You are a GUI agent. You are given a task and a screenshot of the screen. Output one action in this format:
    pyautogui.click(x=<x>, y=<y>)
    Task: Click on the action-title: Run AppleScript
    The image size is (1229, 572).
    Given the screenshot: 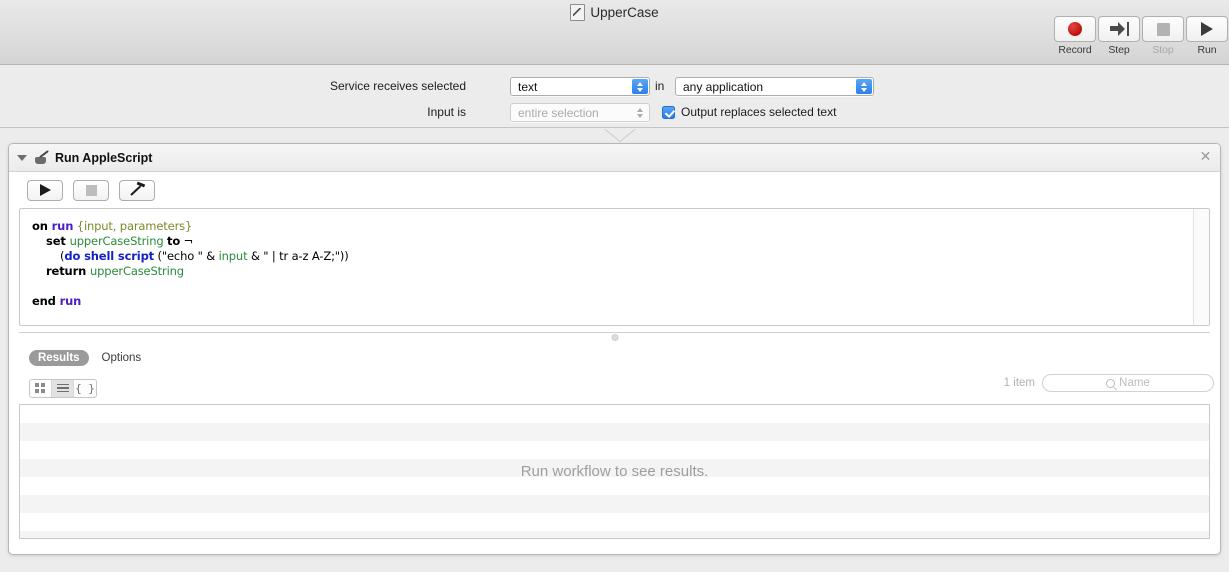 What is the action you would take?
    pyautogui.click(x=104, y=157)
    